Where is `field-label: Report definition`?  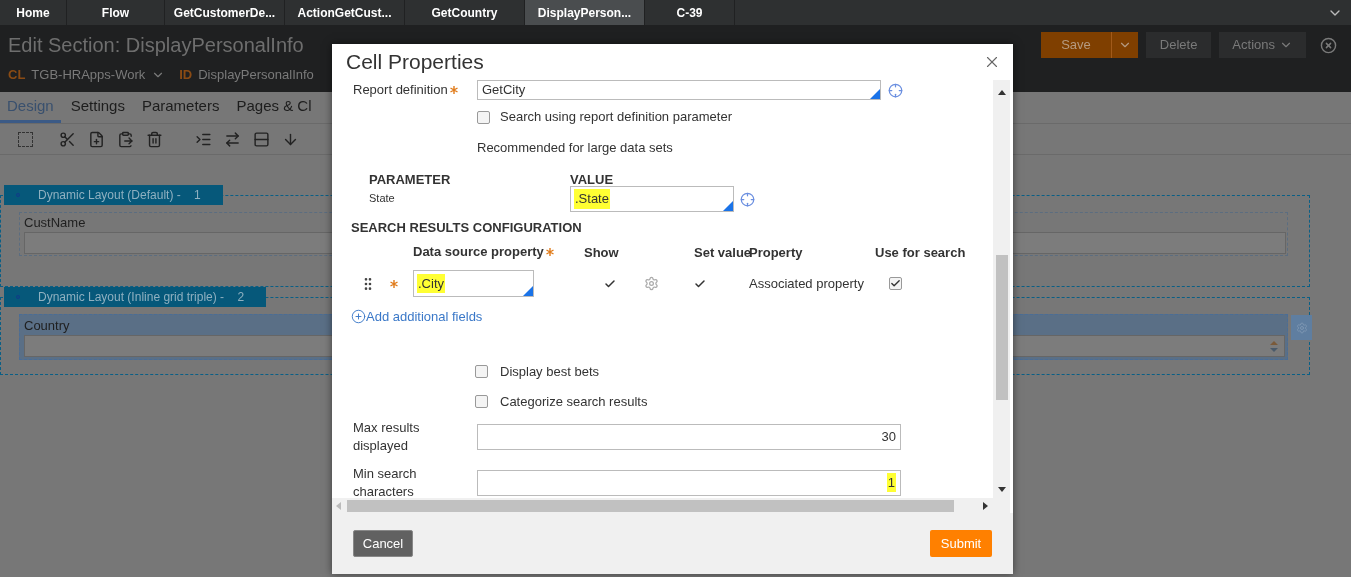 field-label: Report definition is located at coordinates (400, 90).